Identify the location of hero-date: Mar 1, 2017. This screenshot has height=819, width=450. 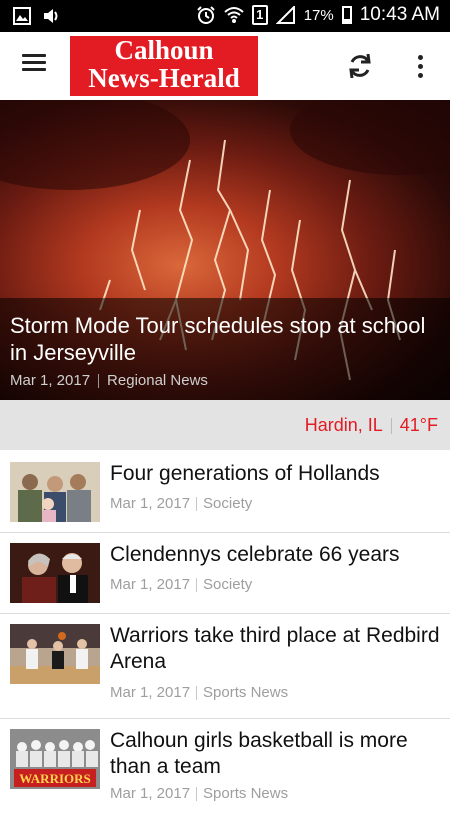
(50, 380).